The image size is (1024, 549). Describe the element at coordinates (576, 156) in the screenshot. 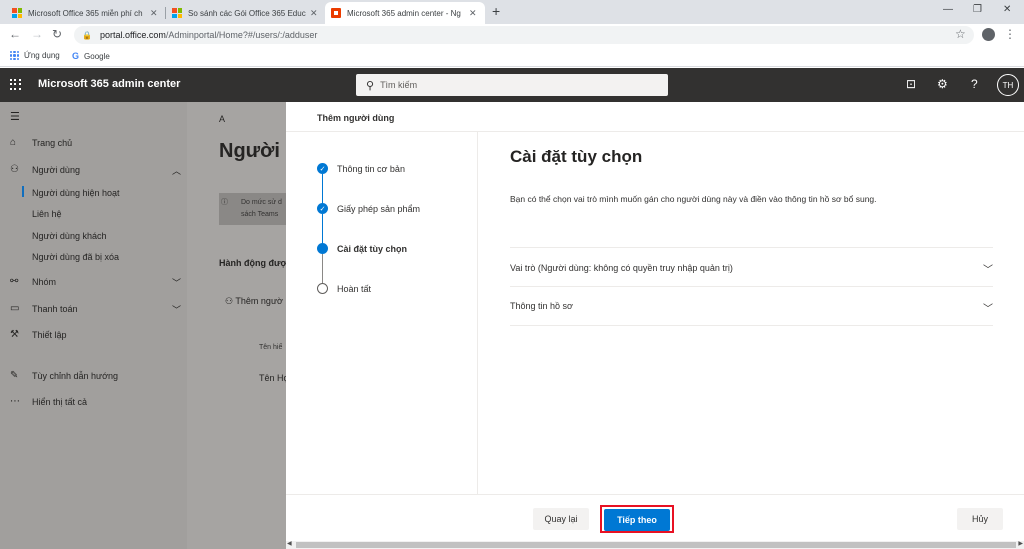

I see `section-title: Cài đặt tùy chọn` at that location.